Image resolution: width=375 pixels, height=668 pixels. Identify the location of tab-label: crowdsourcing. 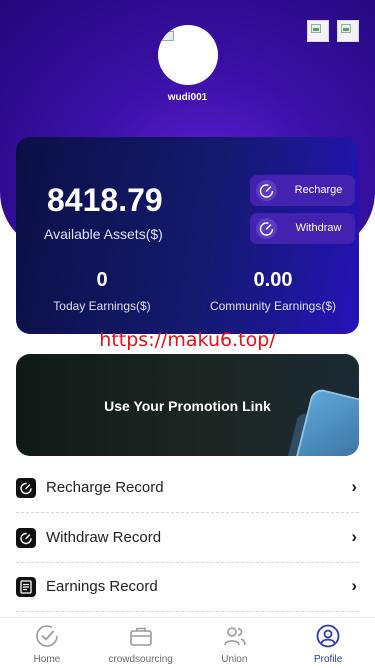
(140, 659).